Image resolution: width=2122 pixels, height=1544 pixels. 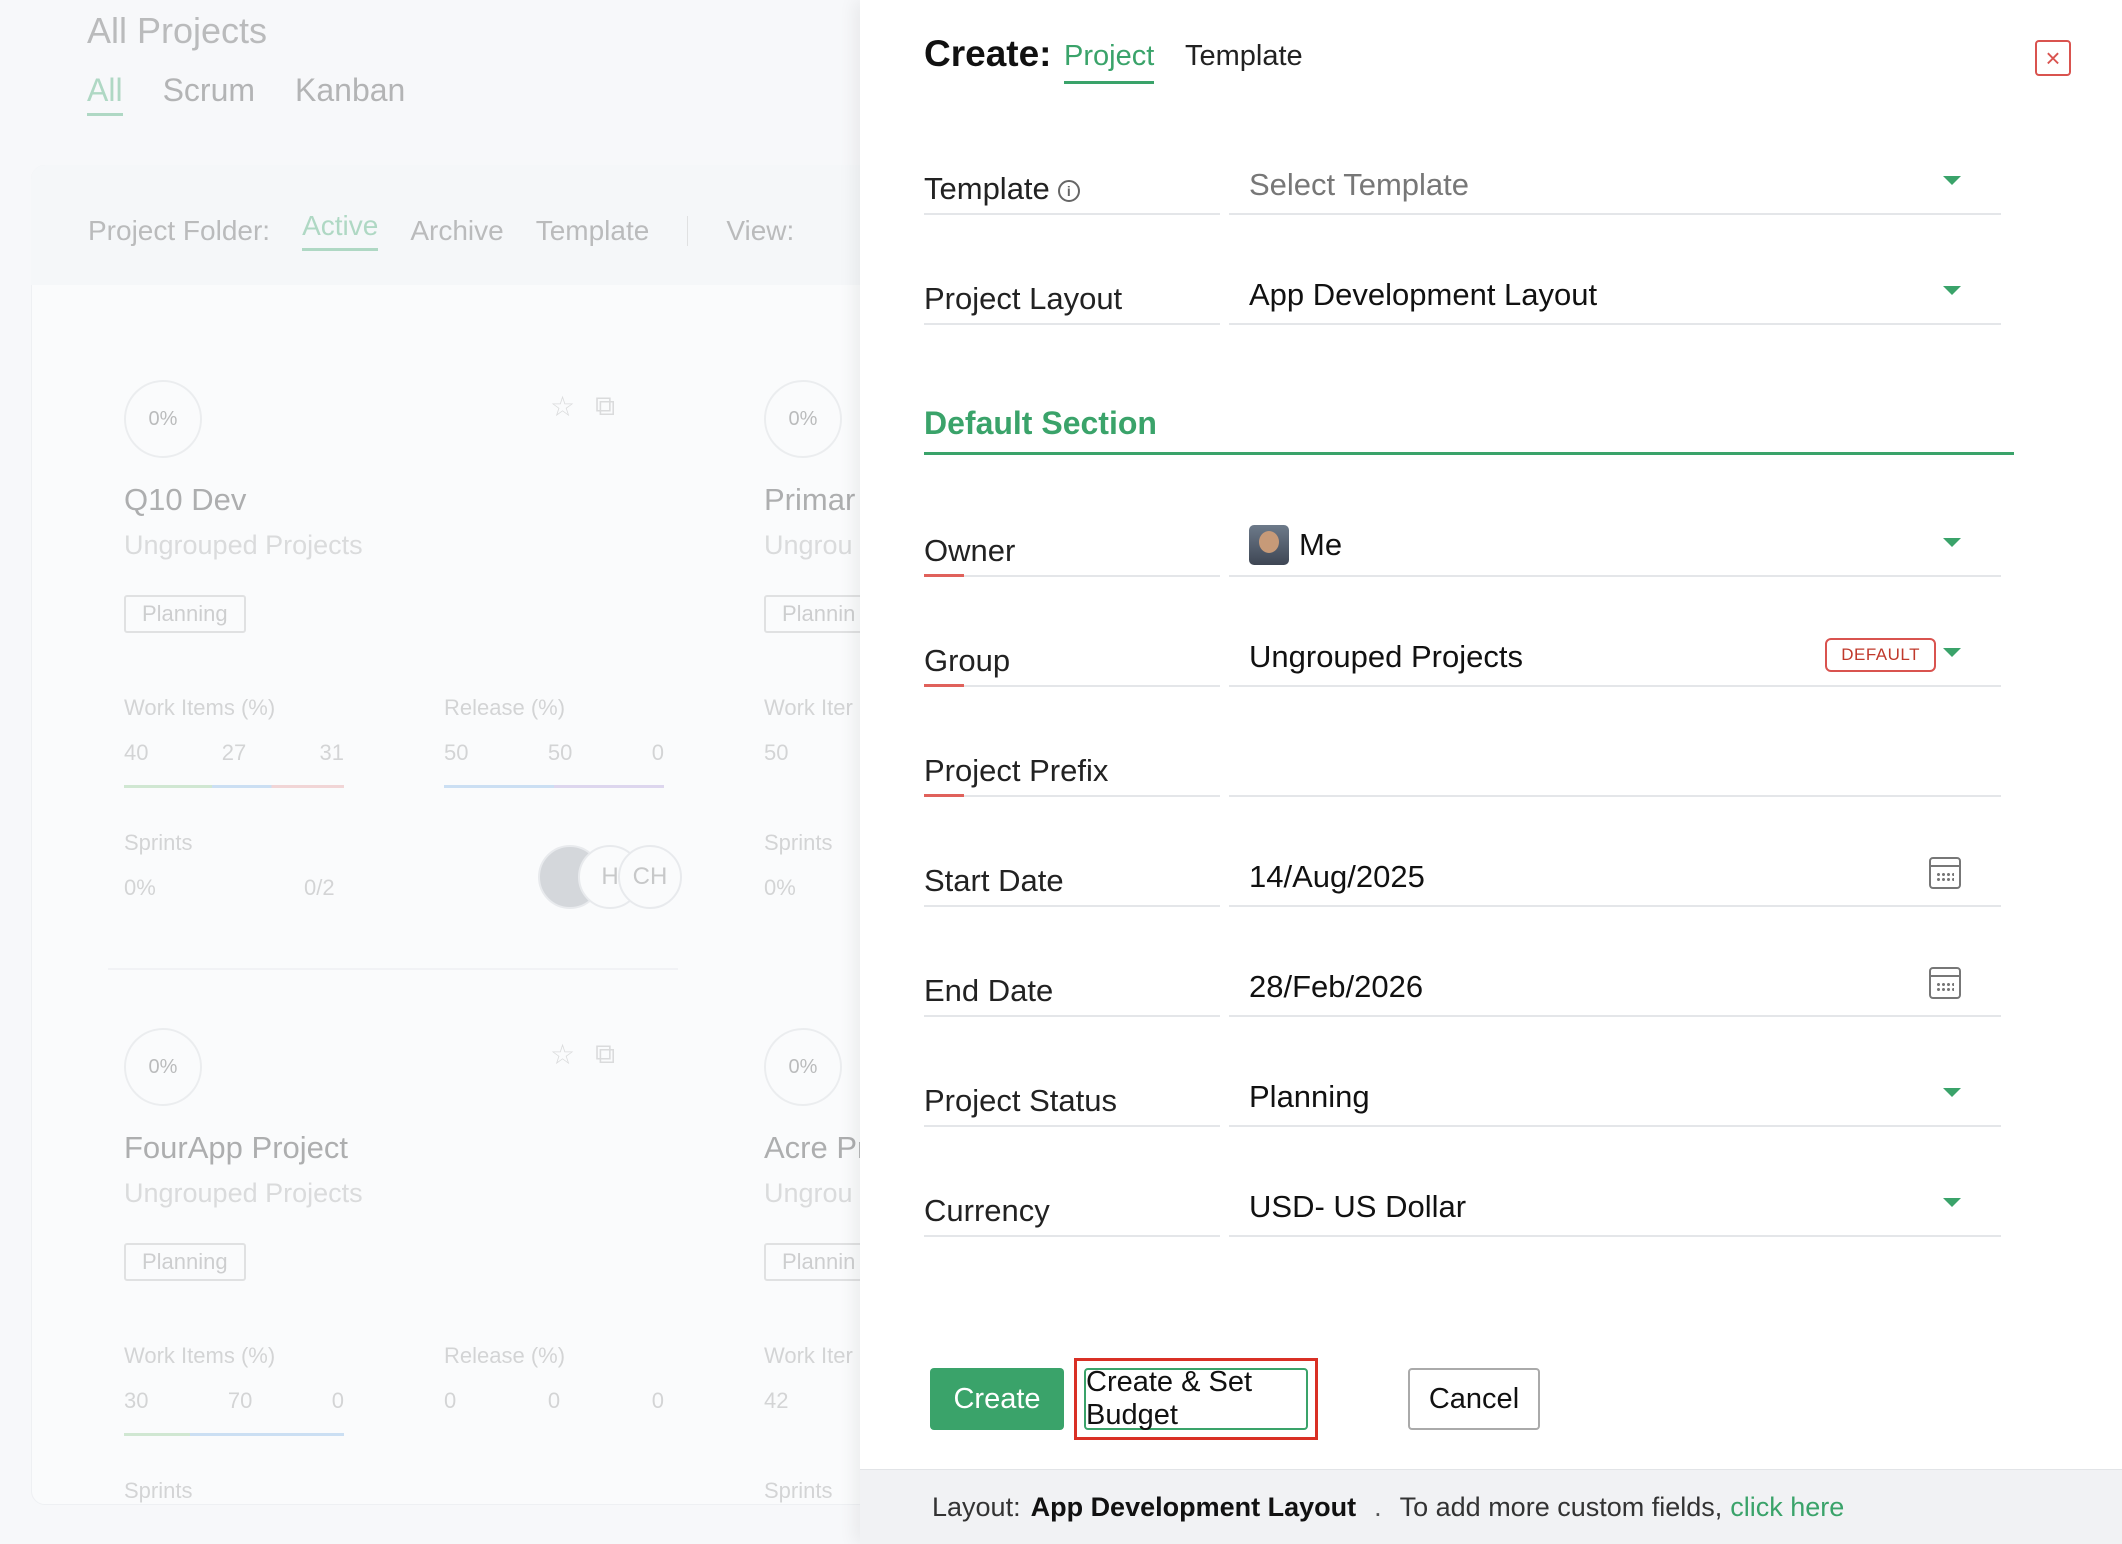 I want to click on template-label: Template i, so click(x=1002, y=189).